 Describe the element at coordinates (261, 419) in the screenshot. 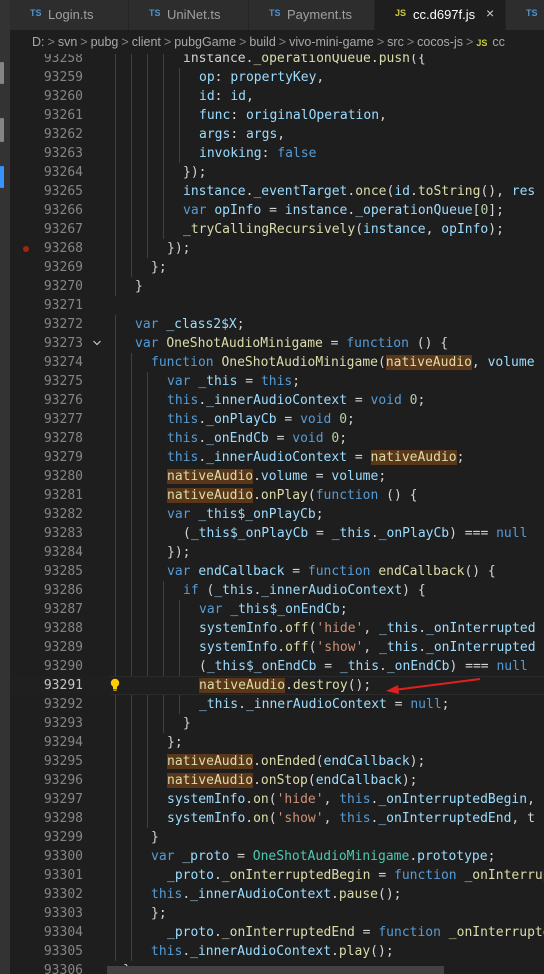

I see `code-text: this._onPlayCb = void 0;` at that location.